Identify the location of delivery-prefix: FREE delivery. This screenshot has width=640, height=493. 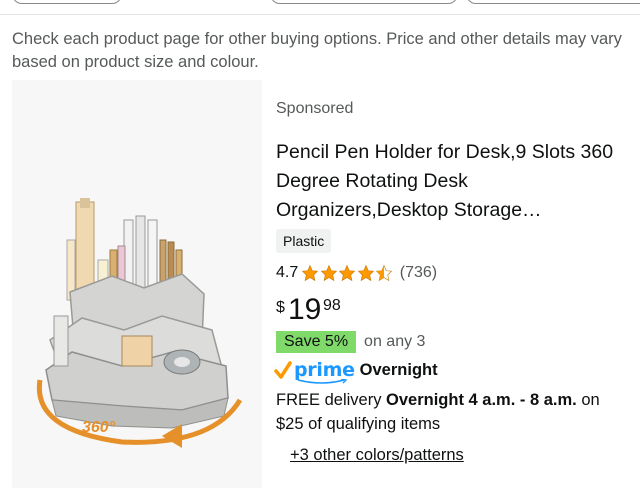
(331, 400).